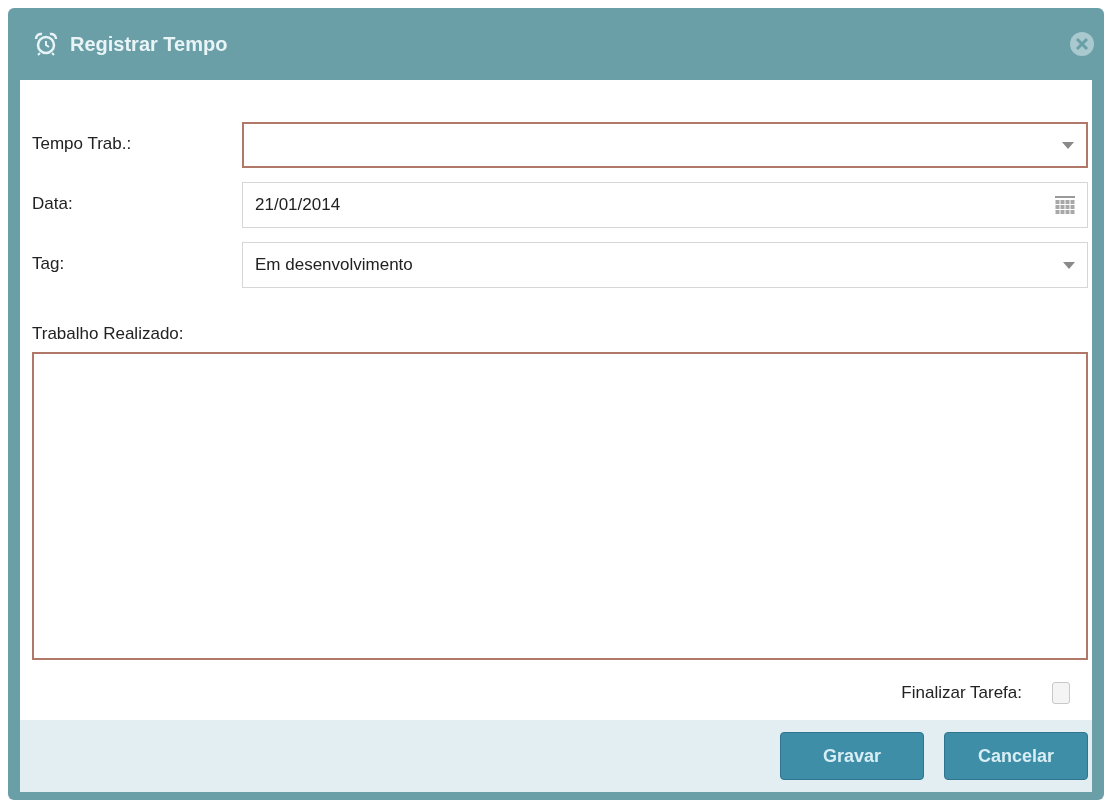 The height and width of the screenshot is (807, 1112). I want to click on window-title: Registrar Tempo, so click(149, 44).